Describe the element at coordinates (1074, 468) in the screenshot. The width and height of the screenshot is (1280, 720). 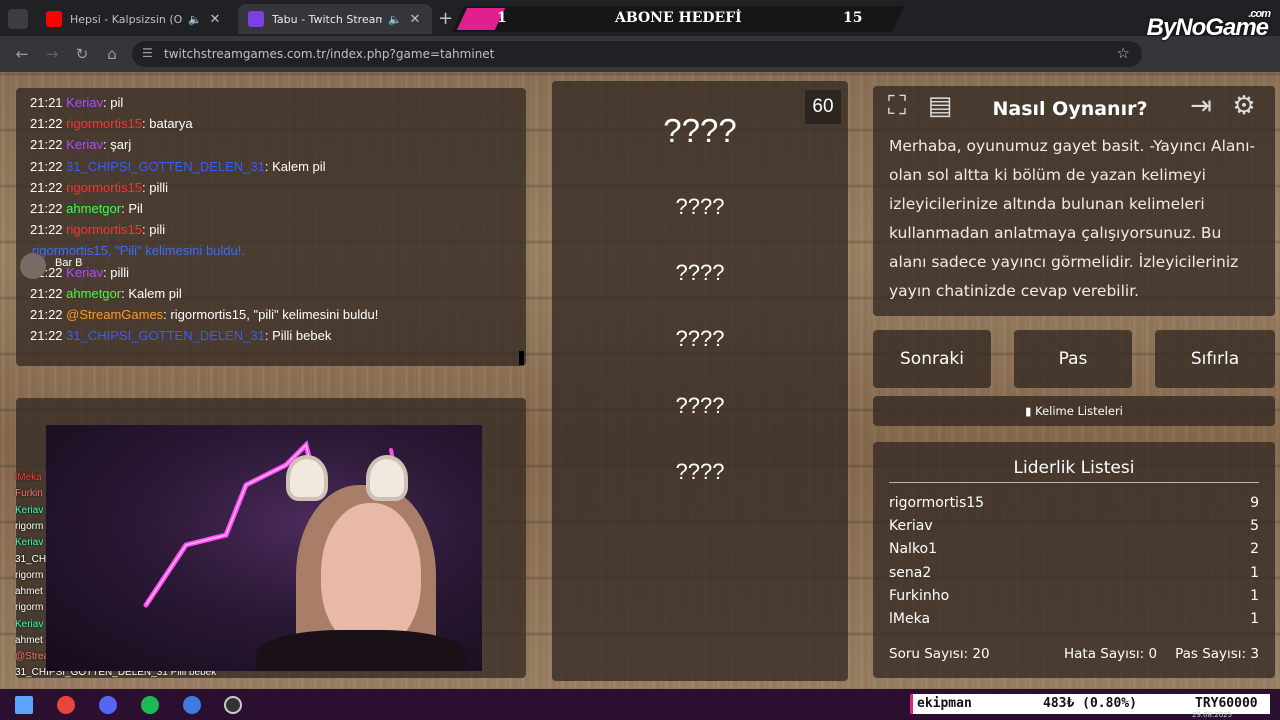
I see `leaderboard-title: Liderlik Listesi` at that location.